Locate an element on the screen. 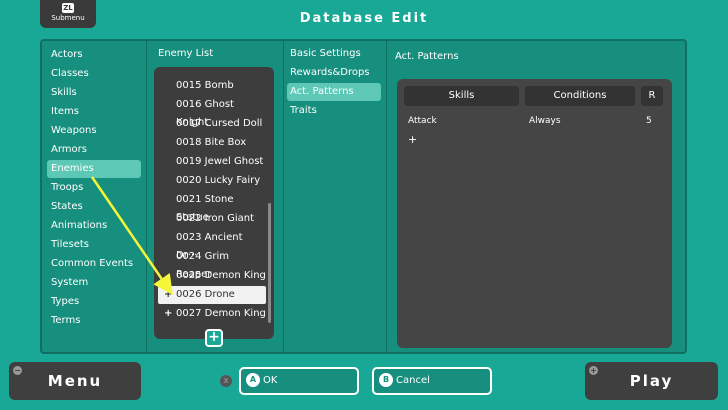 The image size is (728, 410). ok-label: OK is located at coordinates (270, 380).